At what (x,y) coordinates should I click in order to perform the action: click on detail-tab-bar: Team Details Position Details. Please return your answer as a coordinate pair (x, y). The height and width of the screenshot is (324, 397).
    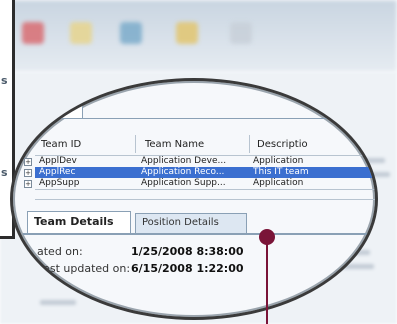
    Looking at the image, I should click on (199, 222).